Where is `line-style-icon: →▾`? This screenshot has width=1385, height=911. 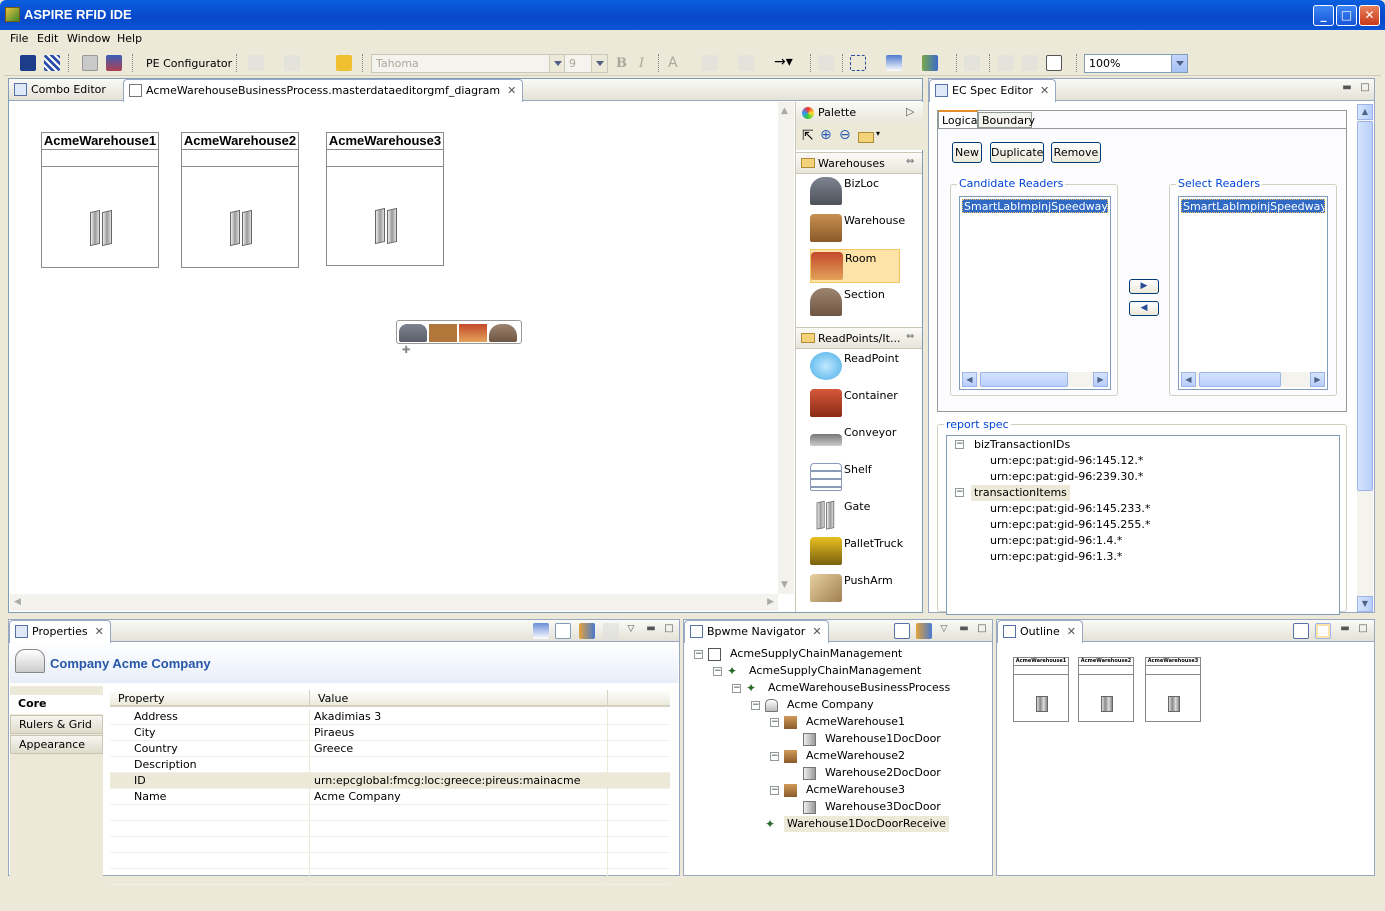 line-style-icon: →▾ is located at coordinates (783, 62).